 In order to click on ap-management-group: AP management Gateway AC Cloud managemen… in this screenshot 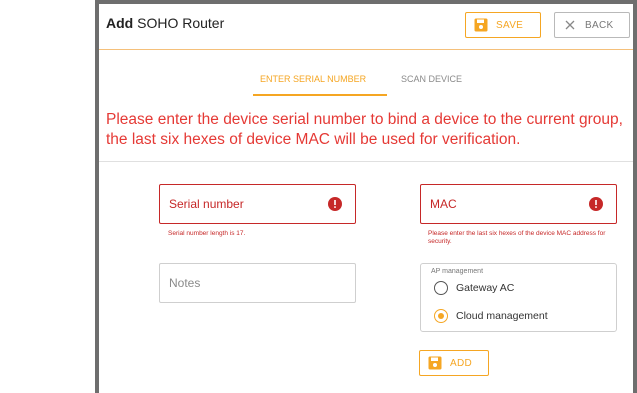, I will do `click(518, 297)`.